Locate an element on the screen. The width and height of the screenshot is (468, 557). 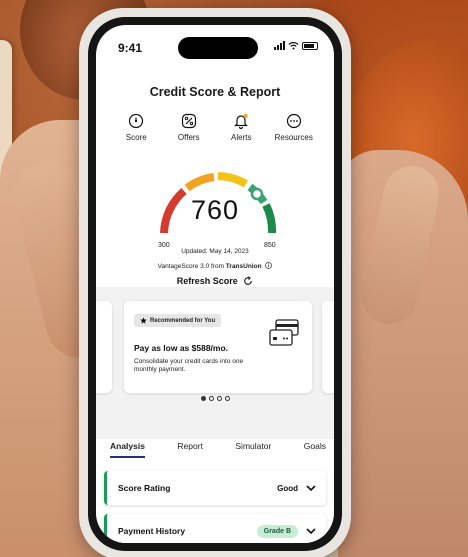
status-bar: 9:41 is located at coordinates (215, 43).